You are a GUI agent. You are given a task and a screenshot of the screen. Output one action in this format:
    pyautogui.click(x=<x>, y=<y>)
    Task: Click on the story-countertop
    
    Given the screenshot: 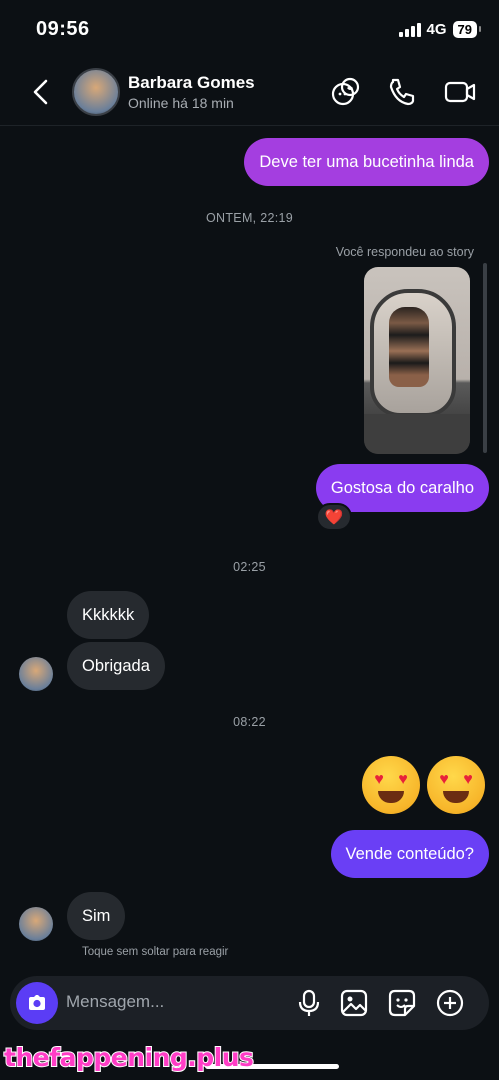 What is the action you would take?
    pyautogui.click(x=417, y=434)
    